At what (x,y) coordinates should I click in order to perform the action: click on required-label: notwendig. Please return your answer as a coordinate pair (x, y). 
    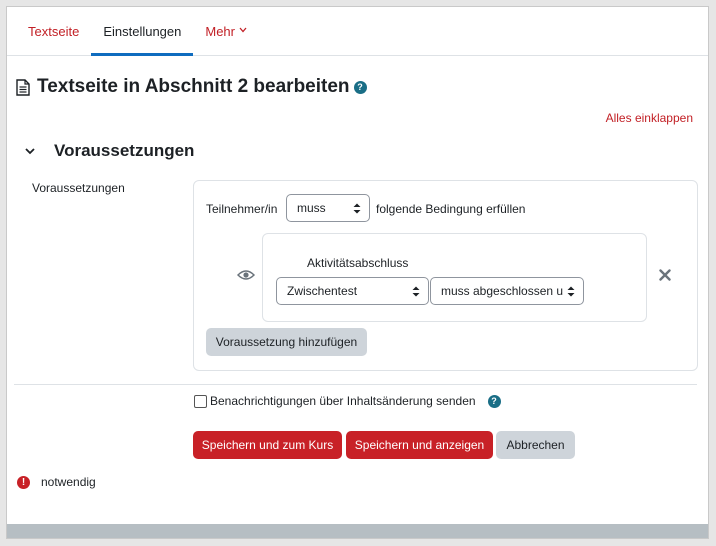
    Looking at the image, I should click on (68, 482).